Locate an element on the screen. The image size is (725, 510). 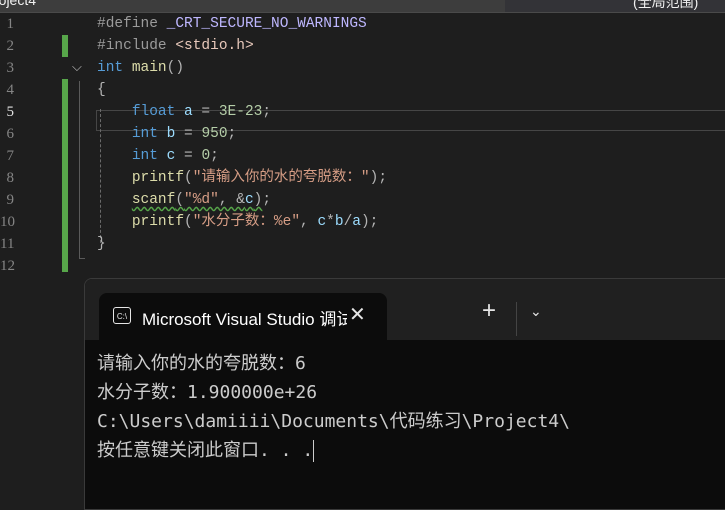
code-token: , is located at coordinates (309, 222).